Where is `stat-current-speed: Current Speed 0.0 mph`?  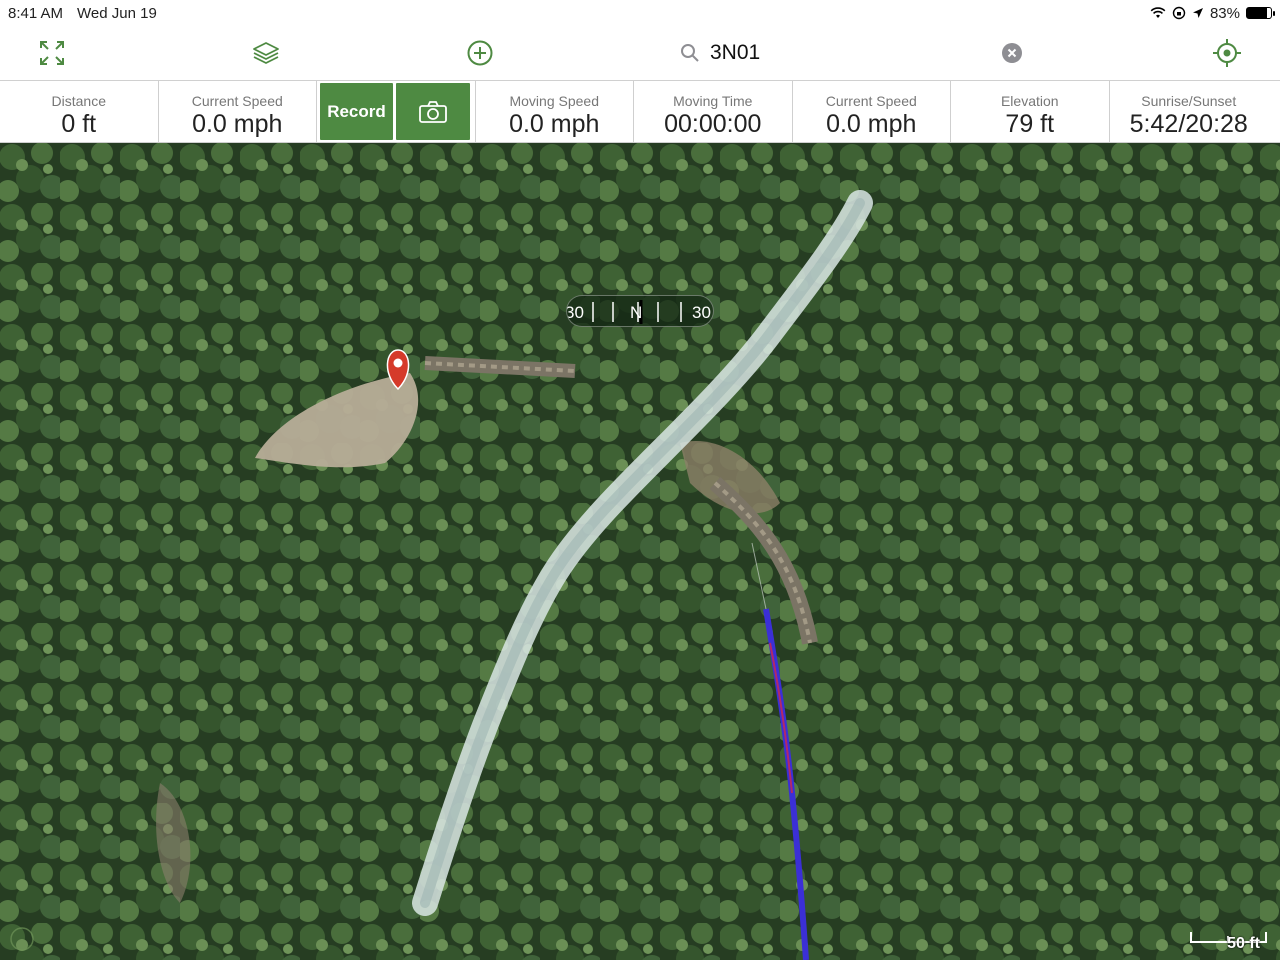 stat-current-speed: Current Speed 0.0 mph is located at coordinates (238, 111).